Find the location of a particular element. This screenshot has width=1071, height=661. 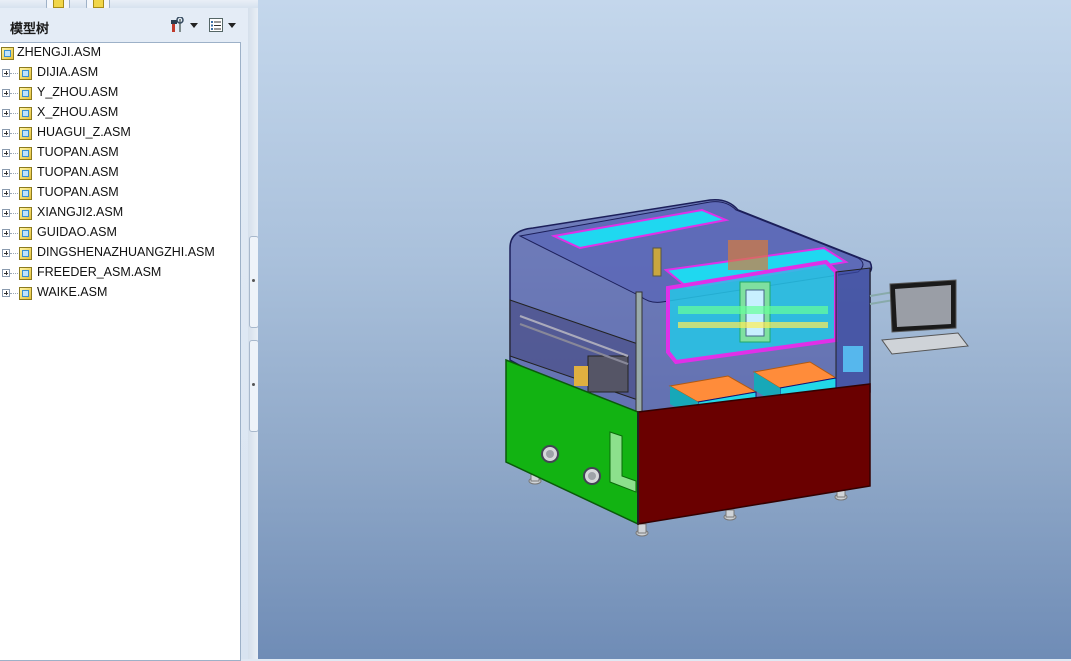

tree-item: DINGSHENAZHUANGZHI.ASM is located at coordinates (119, 253).